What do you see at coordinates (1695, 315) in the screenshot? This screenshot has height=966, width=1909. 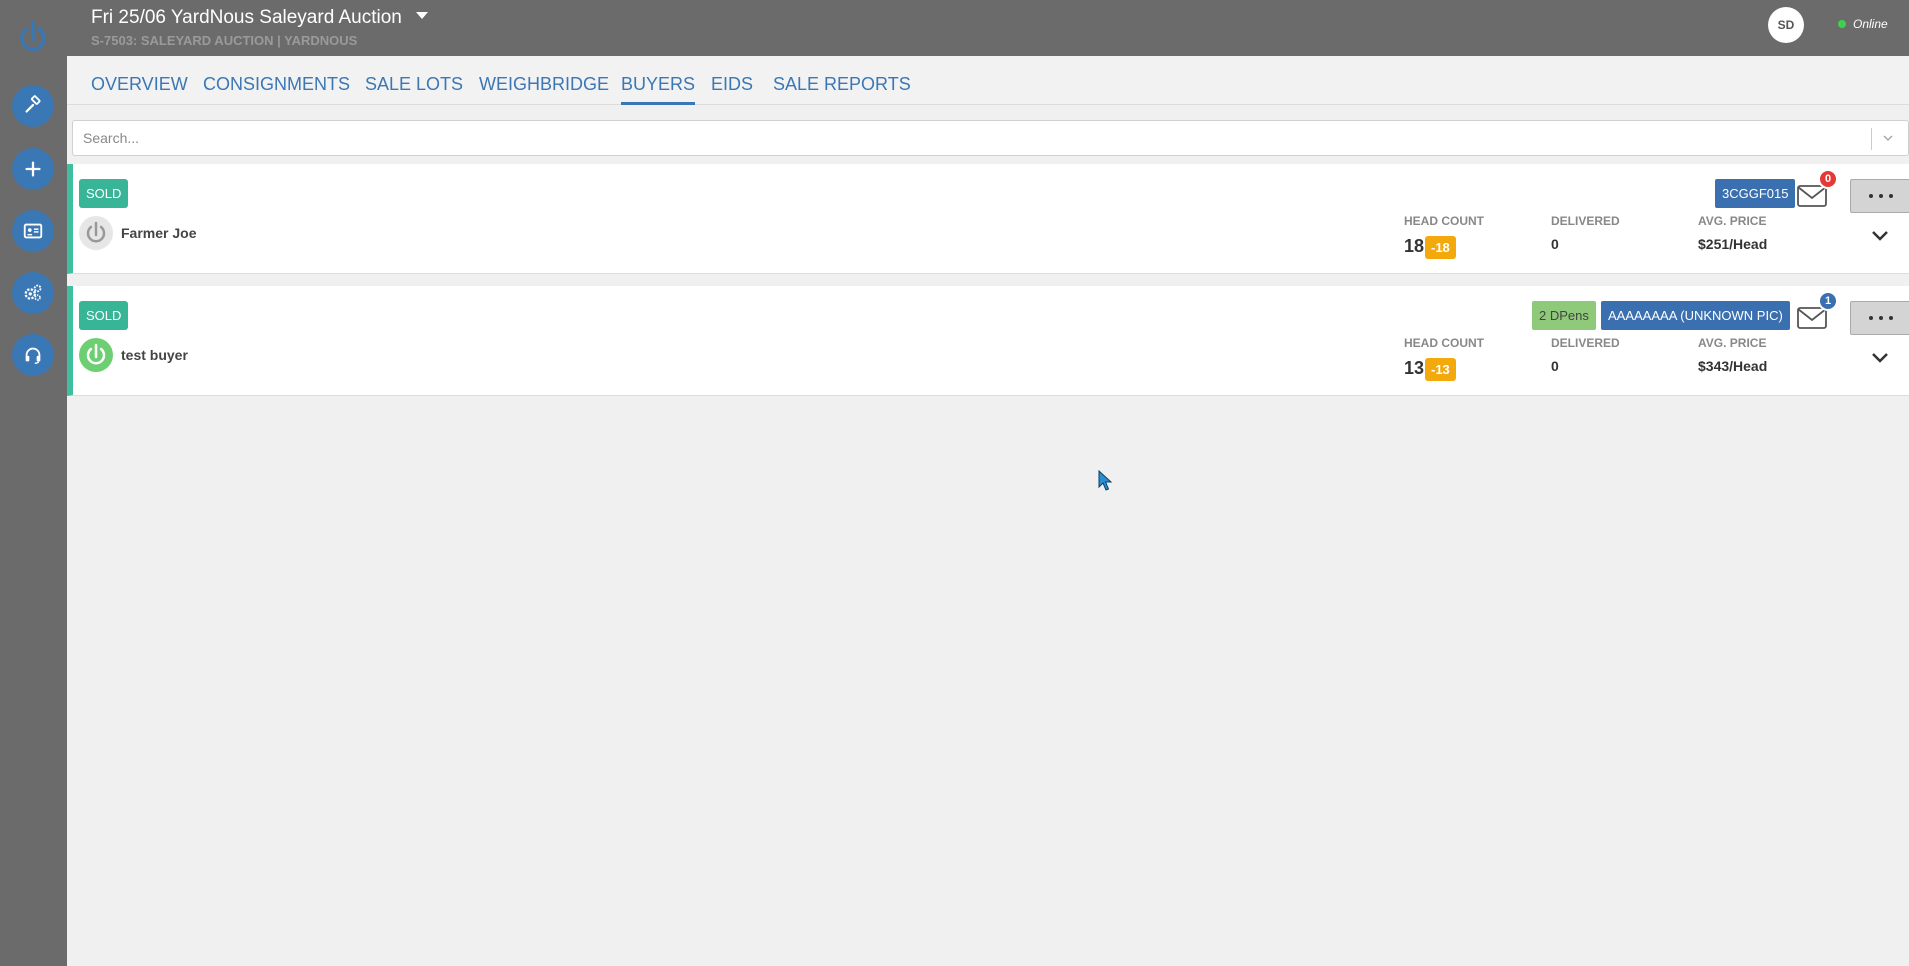 I see `pic-tag: AAAAAAAA (UNKNOWN PIC)` at bounding box center [1695, 315].